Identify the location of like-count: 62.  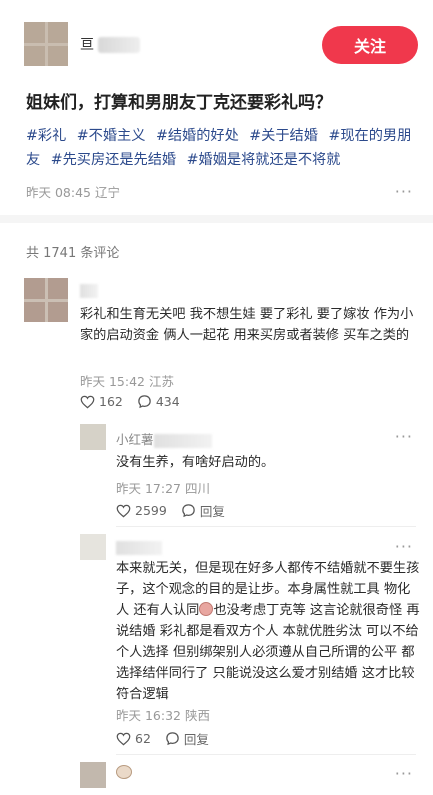
(143, 738).